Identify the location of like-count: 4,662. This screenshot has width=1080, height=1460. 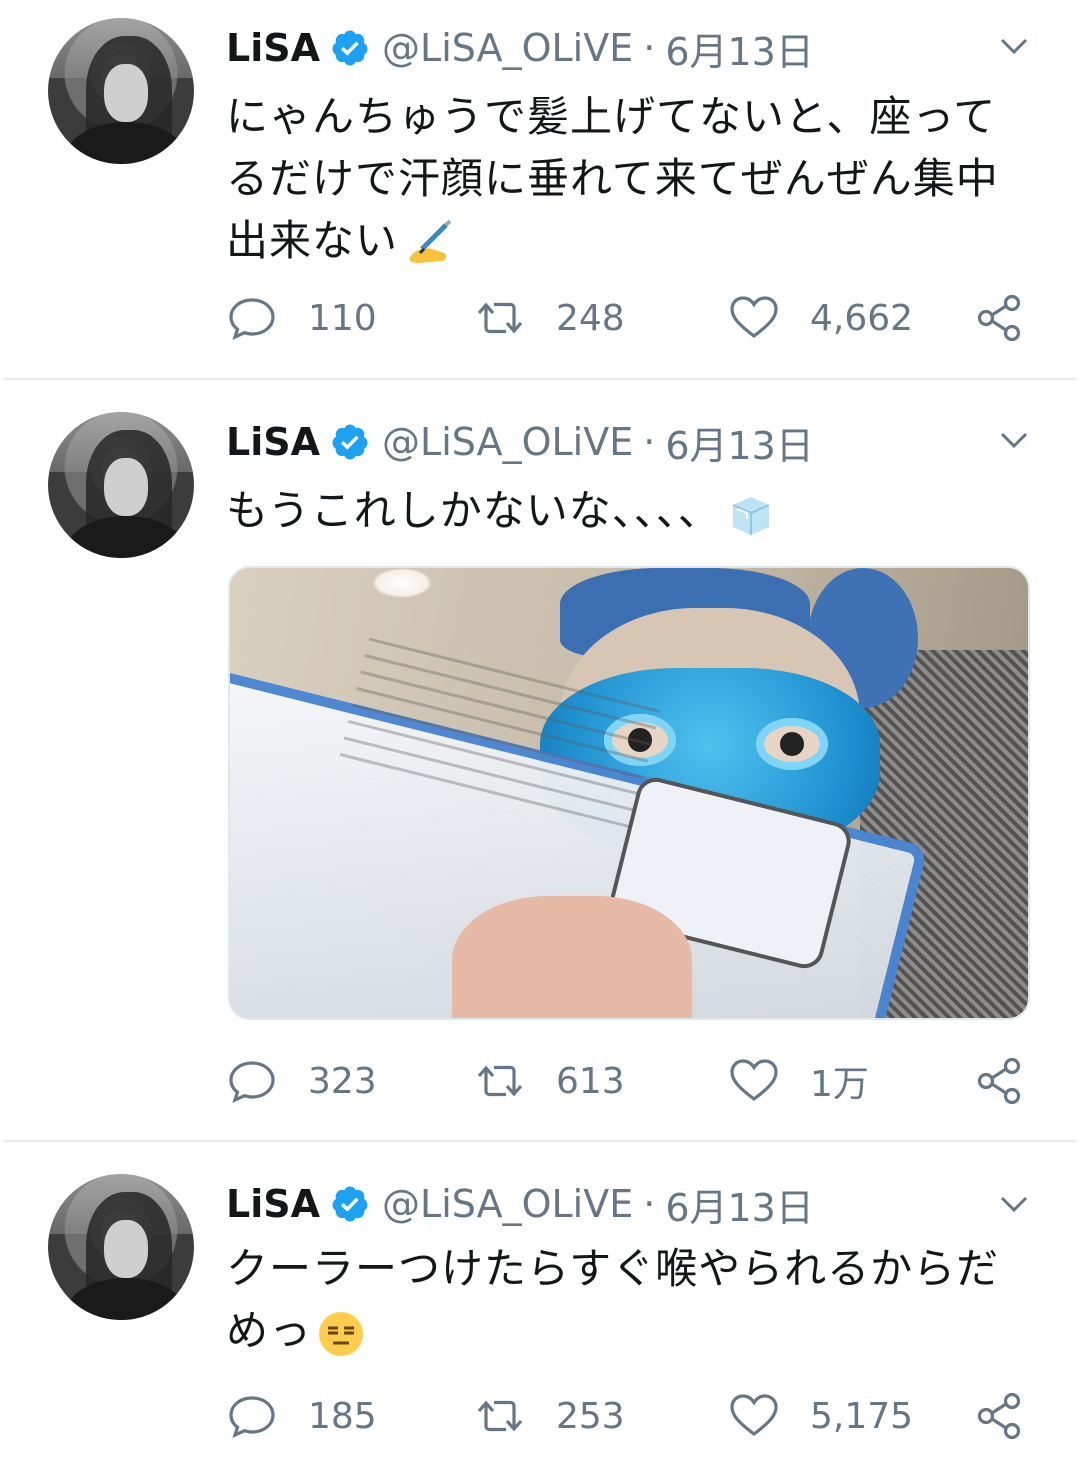
(862, 318).